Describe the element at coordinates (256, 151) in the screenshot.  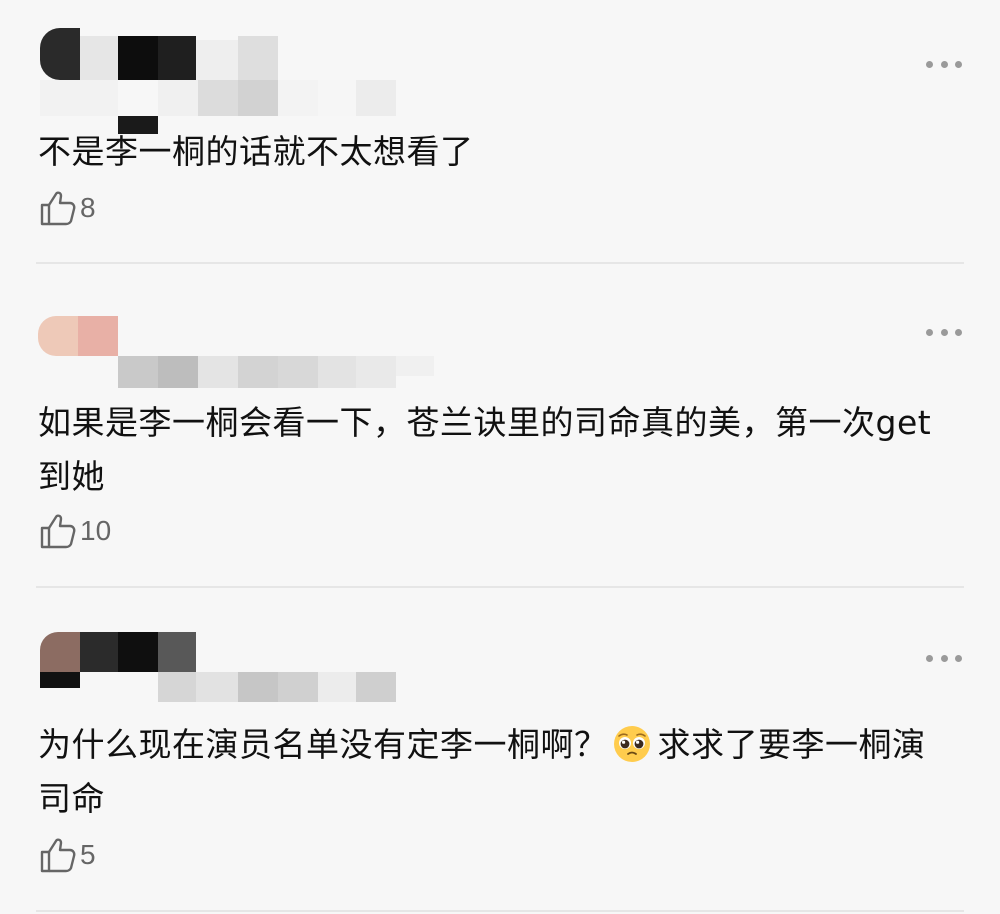
I see `comment-text: 不是李一桐的话就不太想看了` at that location.